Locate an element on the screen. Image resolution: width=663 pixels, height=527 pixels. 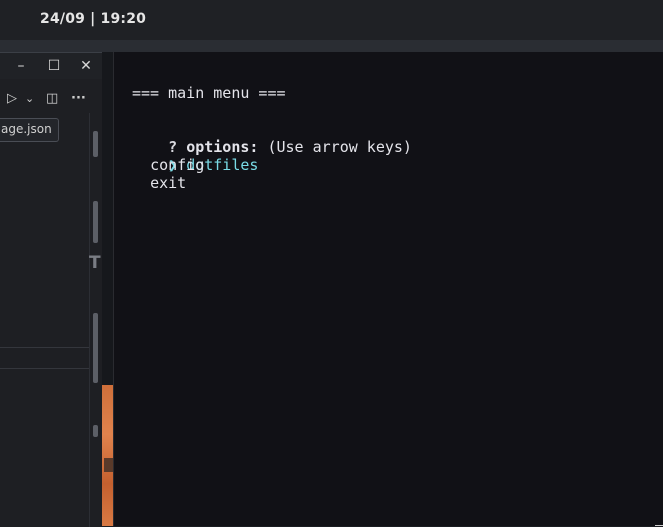
menu-item-label: exit is located at coordinates (168, 183).